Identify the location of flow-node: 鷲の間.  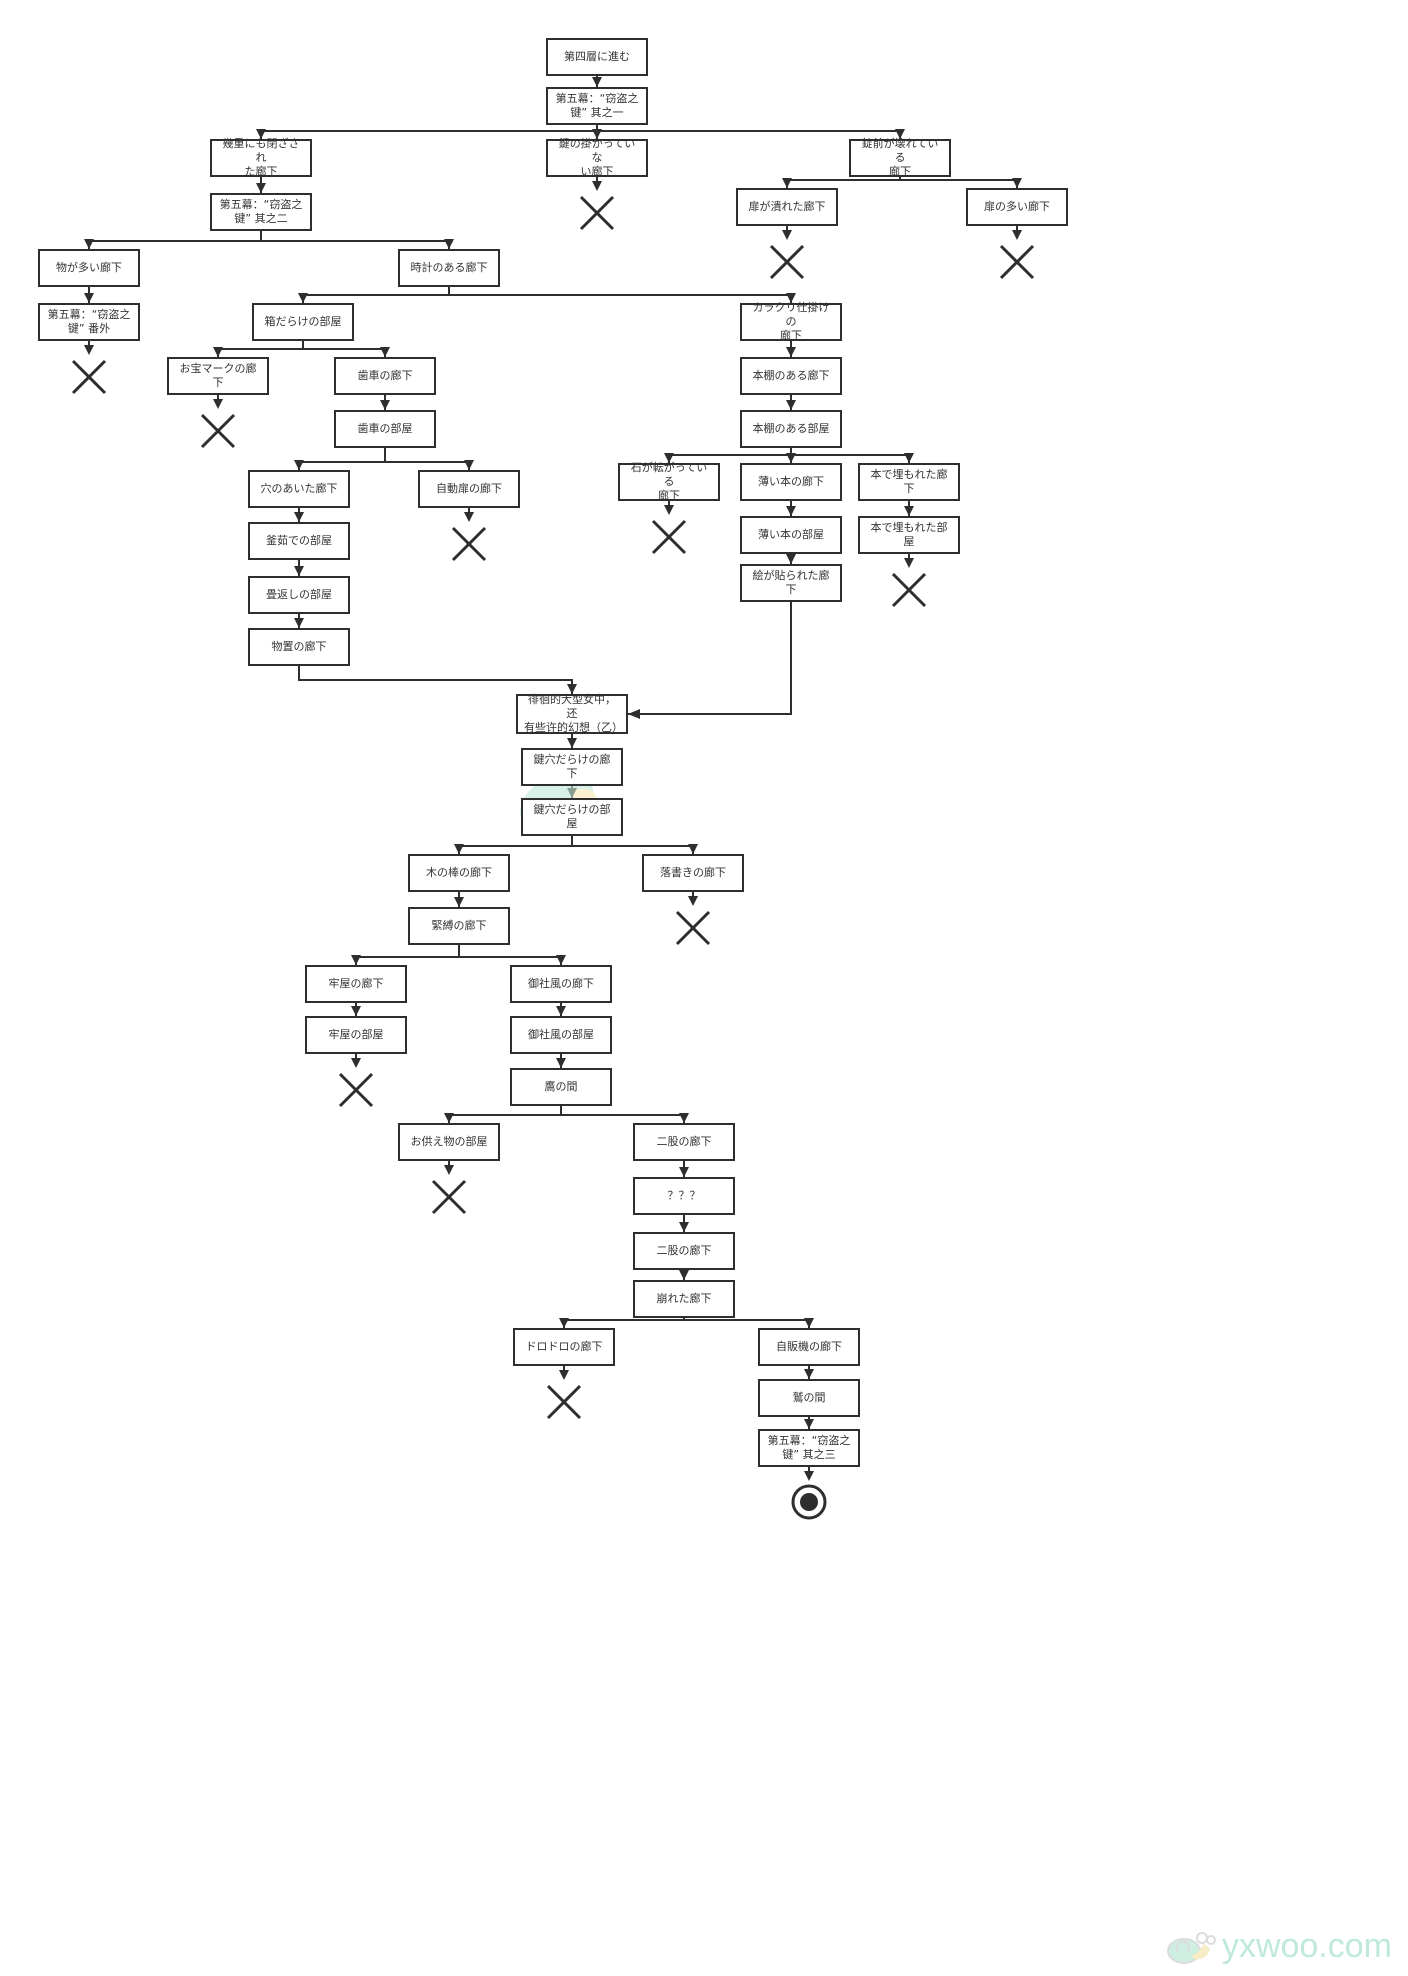
(809, 1398).